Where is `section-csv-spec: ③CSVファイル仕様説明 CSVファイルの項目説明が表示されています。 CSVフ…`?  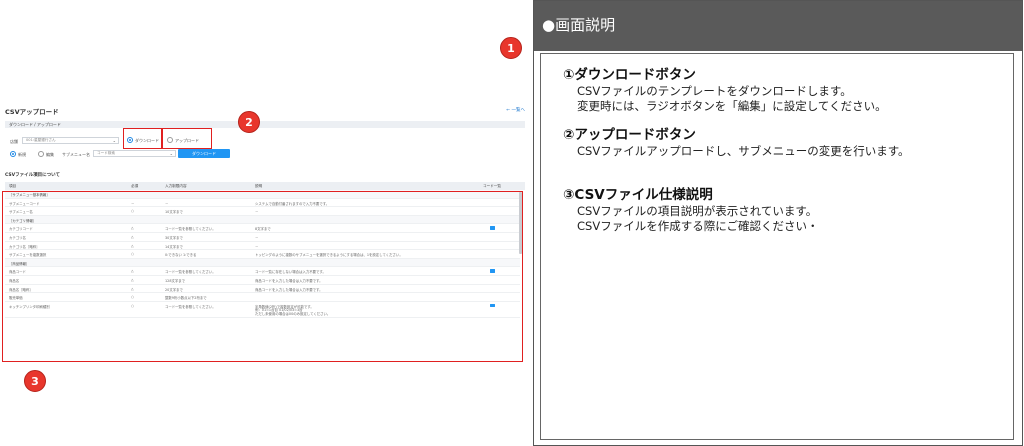 section-csv-spec: ③CSVファイル仕様説明 CSVファイルの項目説明が表示されています。 CSVフ… is located at coordinates (690, 210).